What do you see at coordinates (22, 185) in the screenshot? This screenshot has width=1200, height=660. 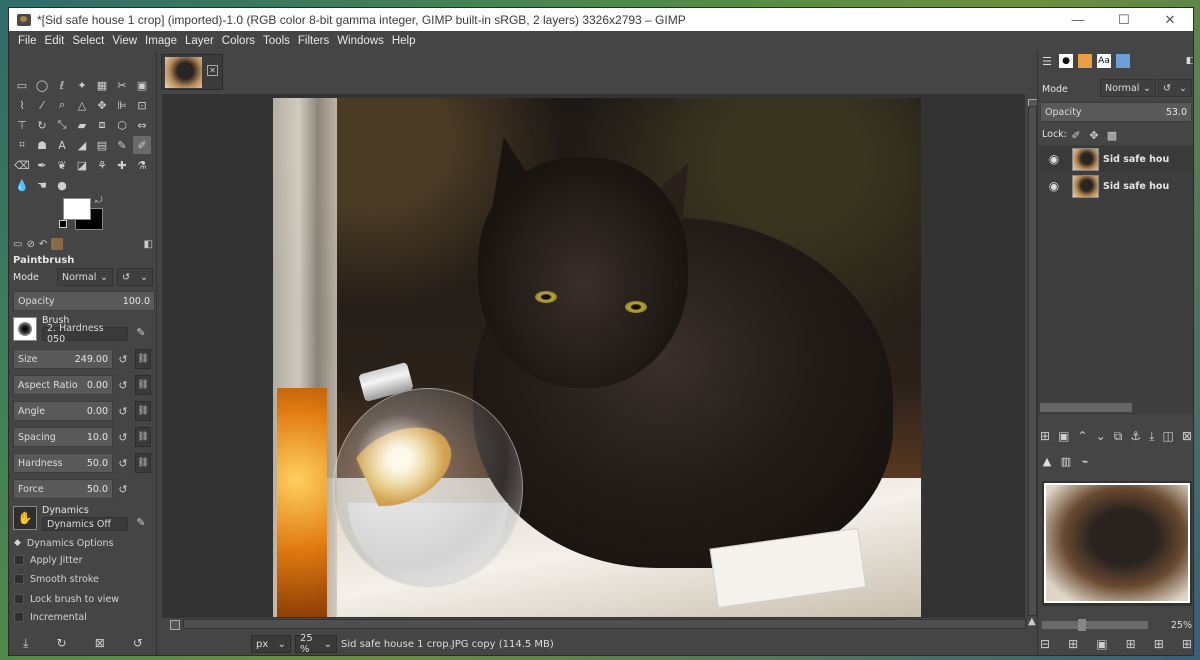 I see `blur-icon: 💧` at bounding box center [22, 185].